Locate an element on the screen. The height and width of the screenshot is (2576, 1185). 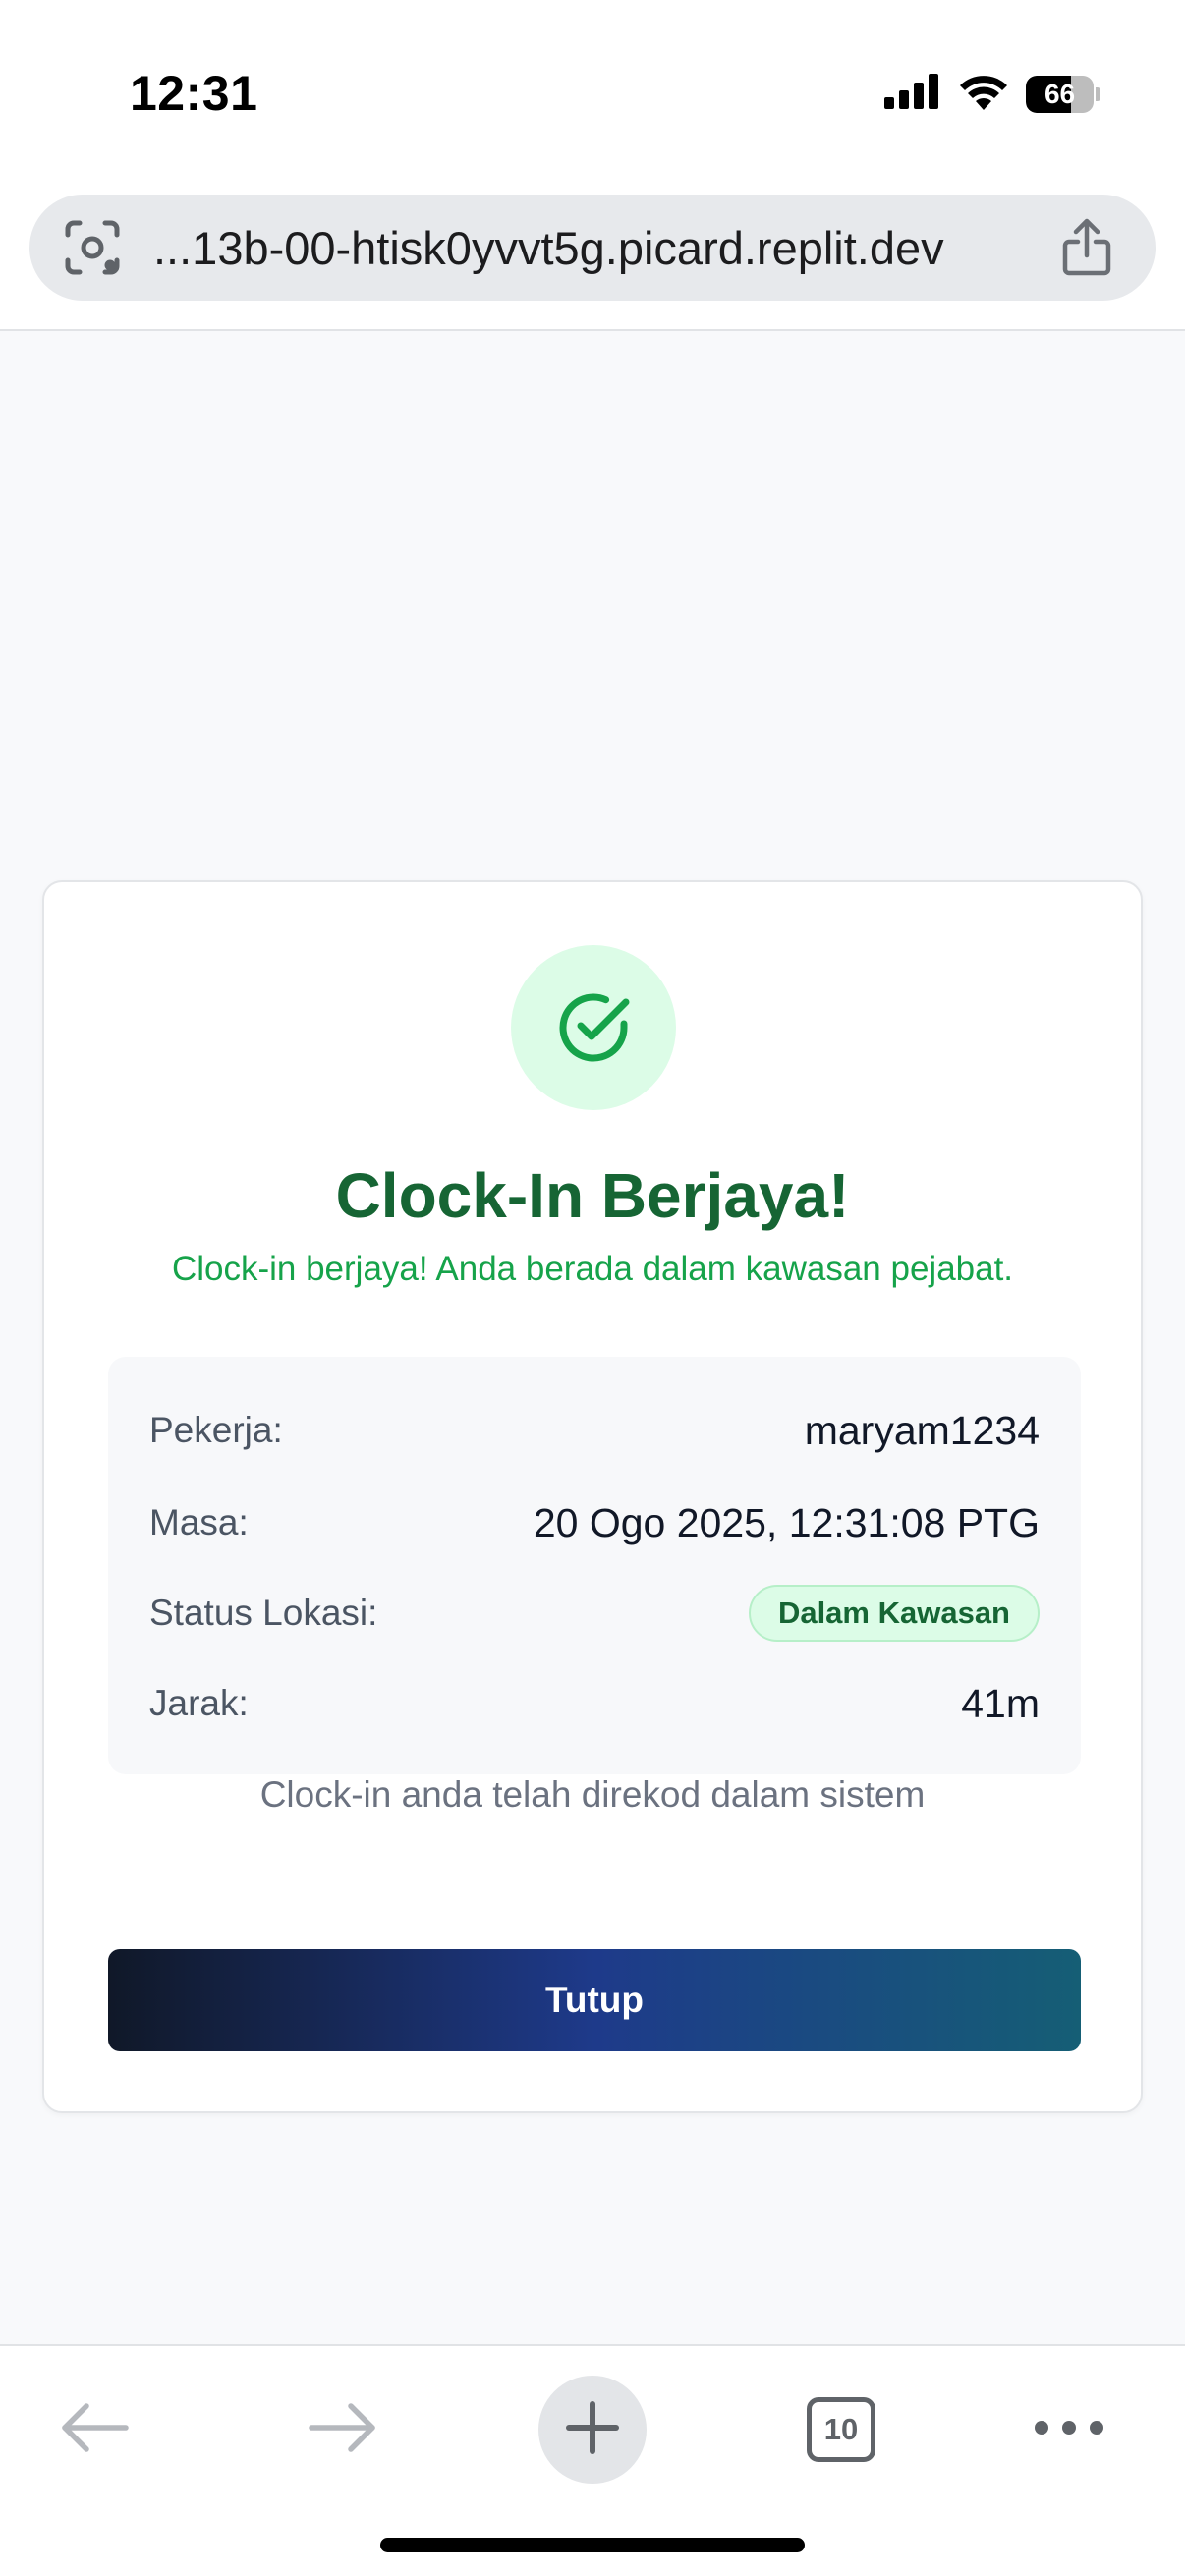
distance-label: Jarak: is located at coordinates (199, 1703).